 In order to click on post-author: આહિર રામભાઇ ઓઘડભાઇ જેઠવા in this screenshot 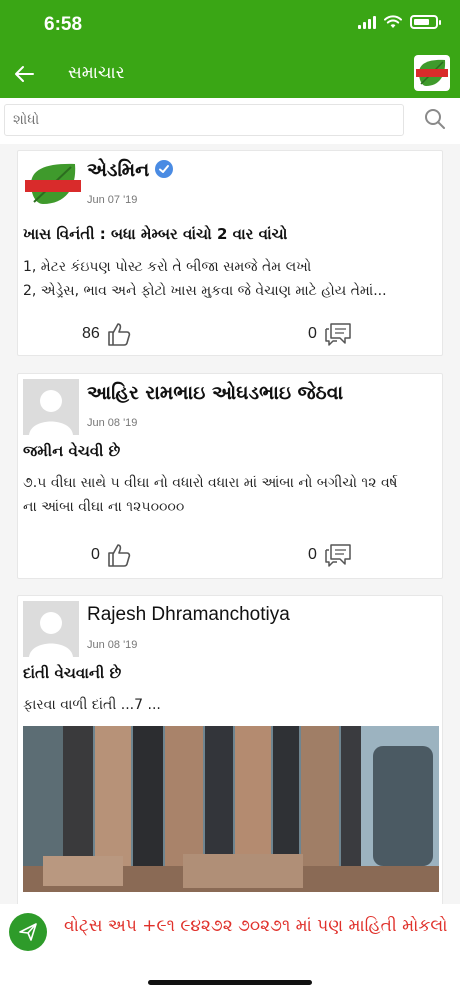, I will do `click(215, 393)`.